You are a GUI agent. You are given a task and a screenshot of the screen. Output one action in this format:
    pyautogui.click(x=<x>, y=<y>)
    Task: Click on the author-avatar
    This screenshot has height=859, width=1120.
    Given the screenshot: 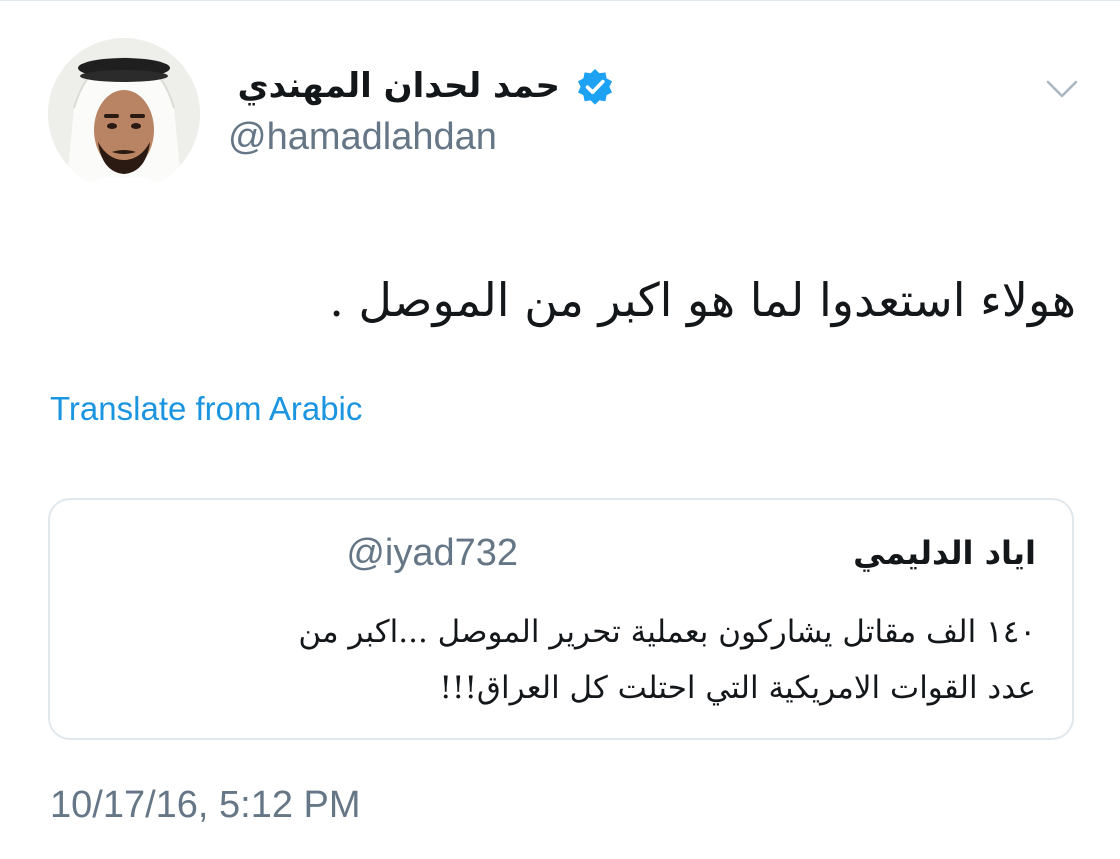 What is the action you would take?
    pyautogui.click(x=124, y=114)
    